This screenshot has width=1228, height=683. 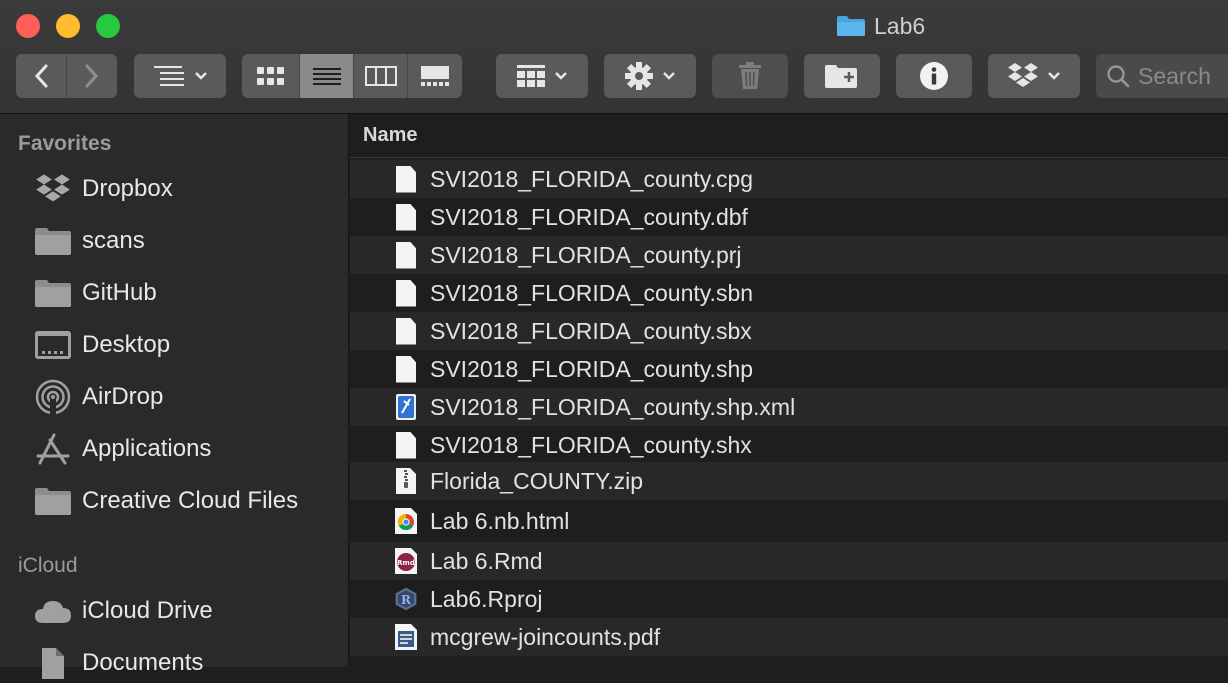 I want to click on file-row: SVI2018_FLORIDA_county.cpg, so click(x=789, y=179).